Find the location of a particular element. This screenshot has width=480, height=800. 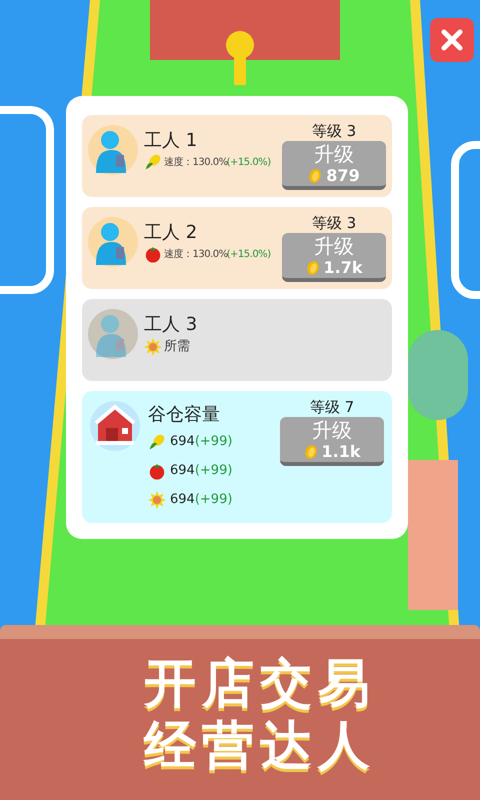

close-icon is located at coordinates (452, 40).